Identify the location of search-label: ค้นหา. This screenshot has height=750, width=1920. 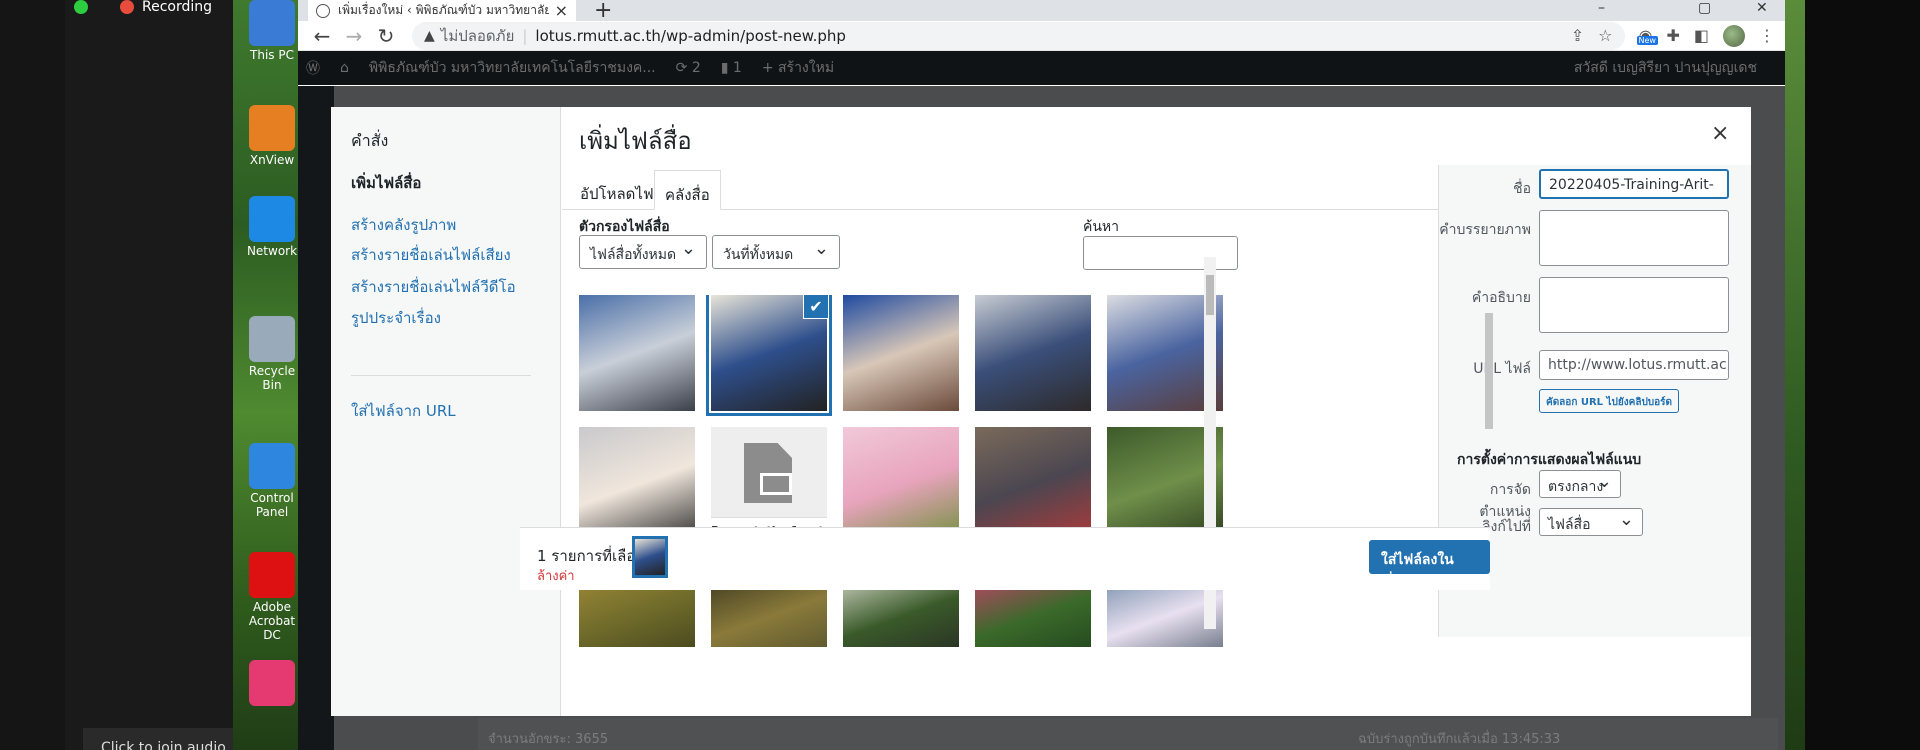
(1101, 227).